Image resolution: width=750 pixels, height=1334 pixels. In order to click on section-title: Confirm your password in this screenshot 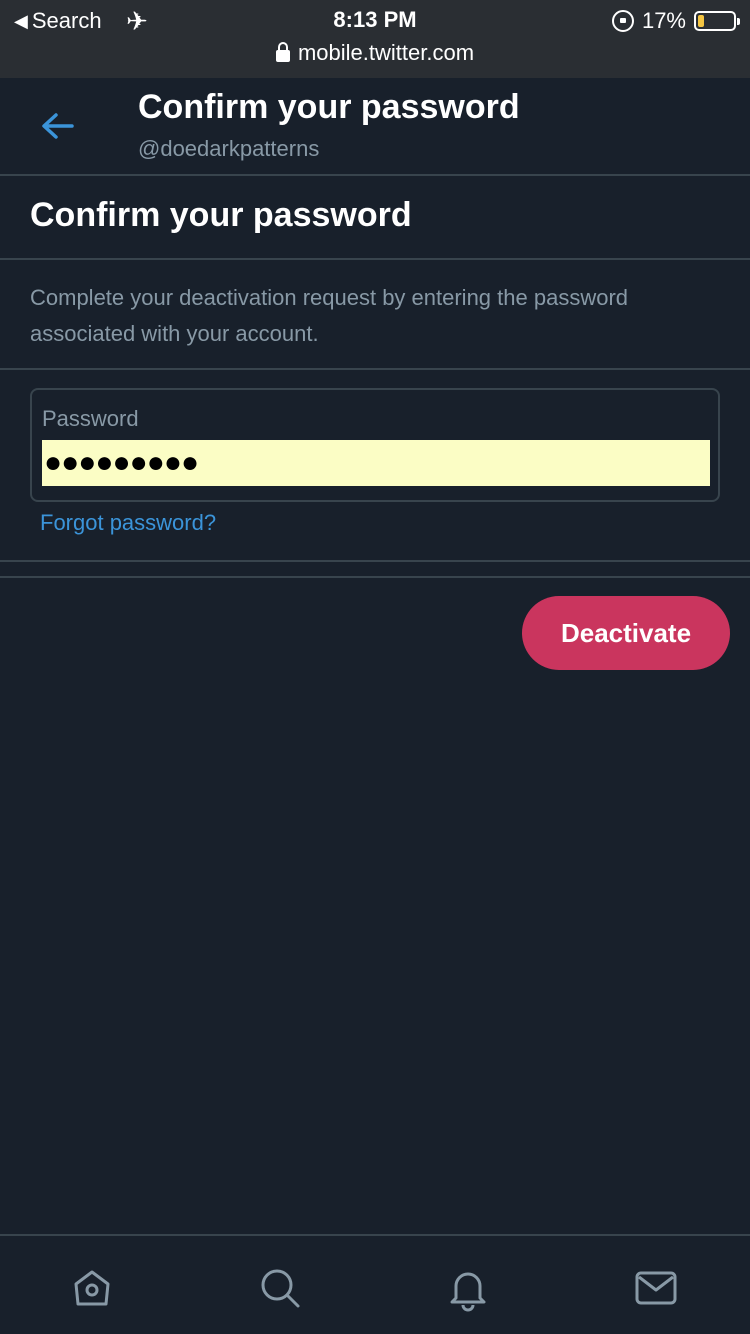, I will do `click(221, 215)`.